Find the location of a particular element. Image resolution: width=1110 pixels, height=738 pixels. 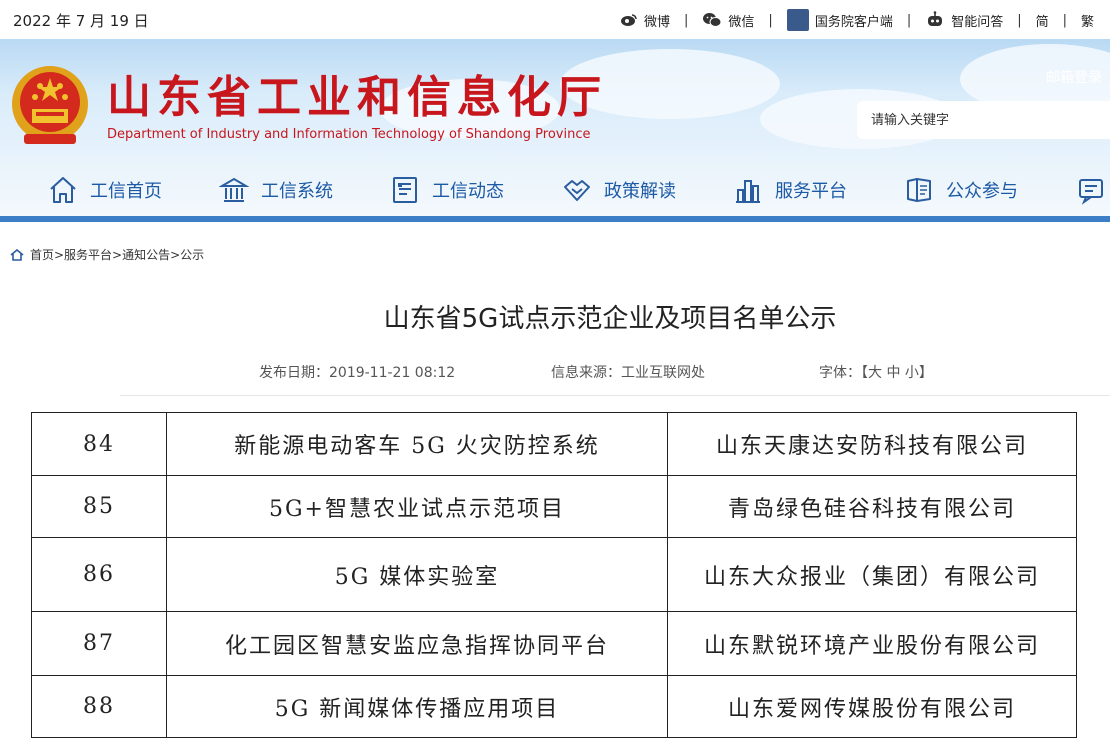

nav-item-news: 工信动态 is located at coordinates (447, 190).